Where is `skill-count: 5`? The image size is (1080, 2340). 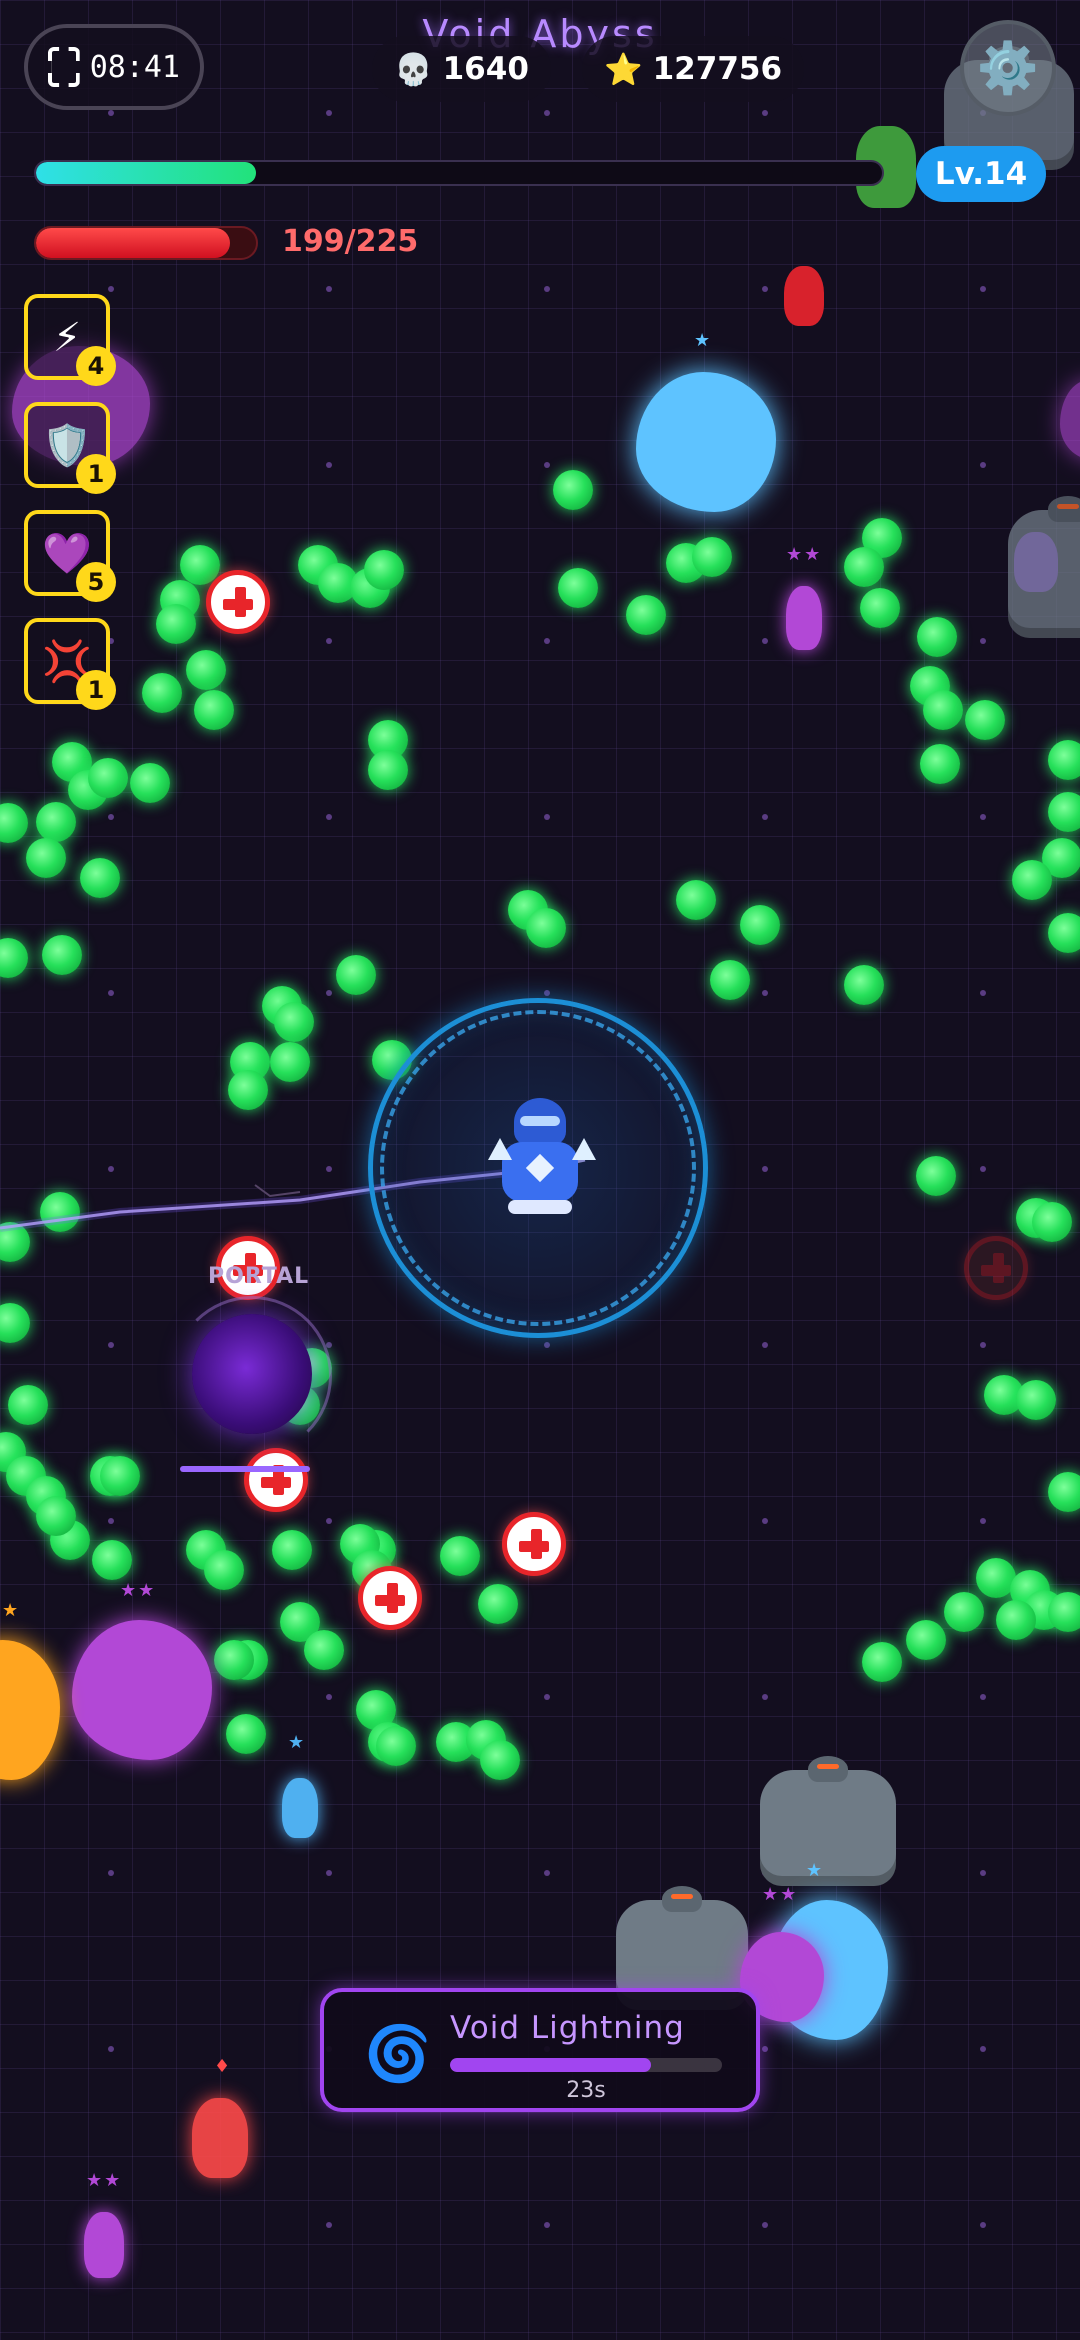
skill-count: 5 is located at coordinates (96, 582).